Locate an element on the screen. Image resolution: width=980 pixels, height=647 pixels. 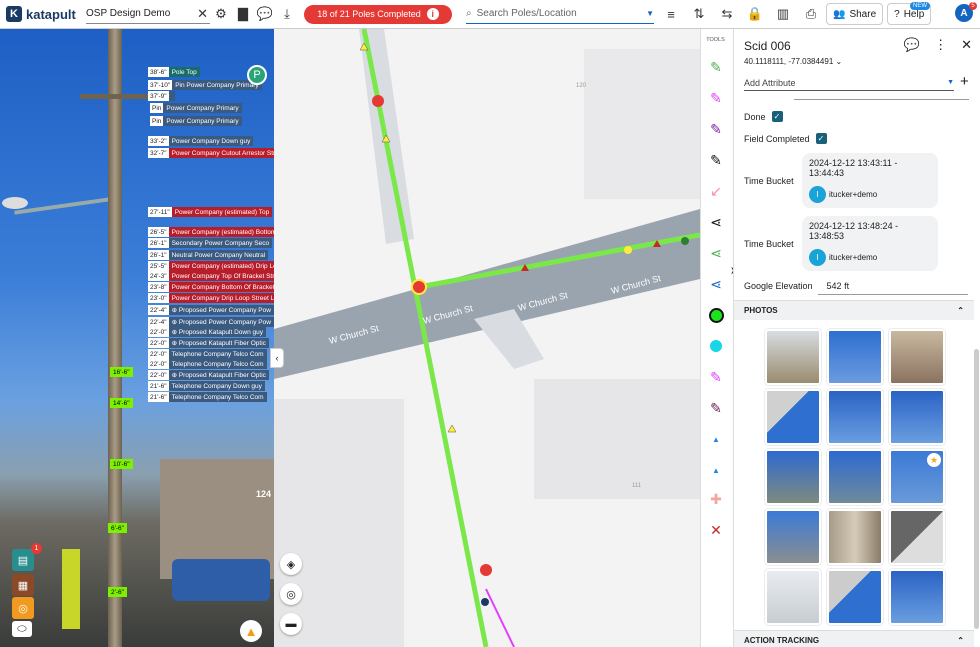
attachment-label: 23'-8" Power Company Bottom Of Bracket is located at coordinates (211, 287).